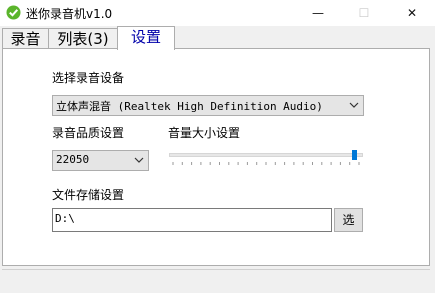 The width and height of the screenshot is (435, 293). Describe the element at coordinates (318, 13) in the screenshot. I see `minimize-button: —` at that location.